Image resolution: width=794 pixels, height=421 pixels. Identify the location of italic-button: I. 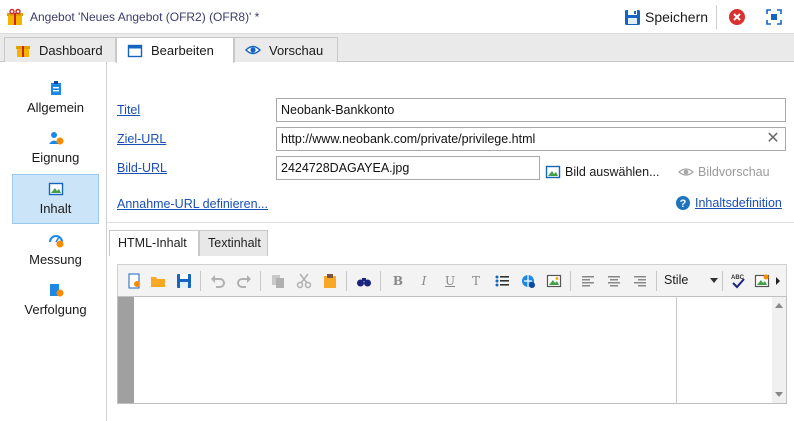
(424, 281).